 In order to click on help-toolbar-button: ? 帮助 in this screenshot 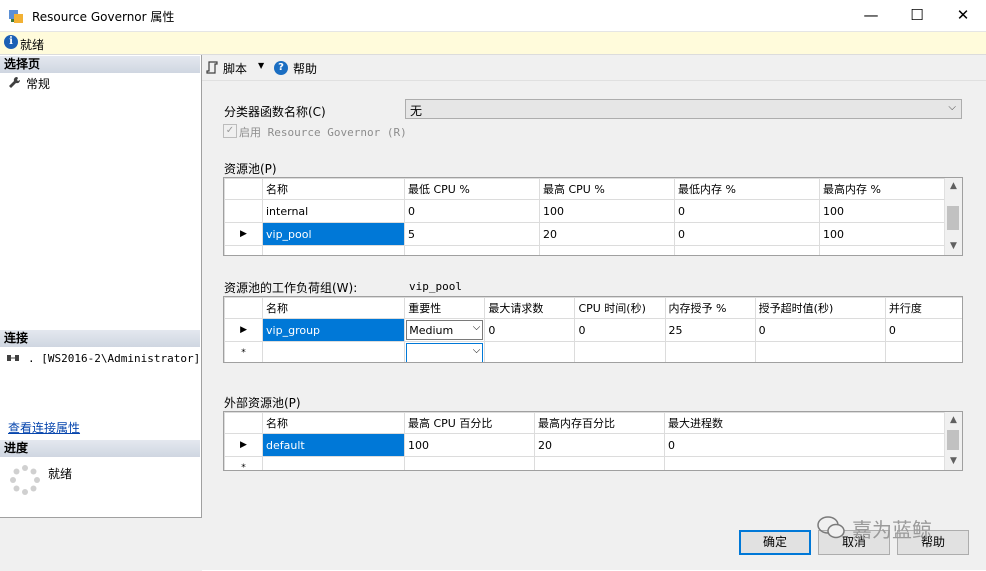, I will do `click(299, 68)`.